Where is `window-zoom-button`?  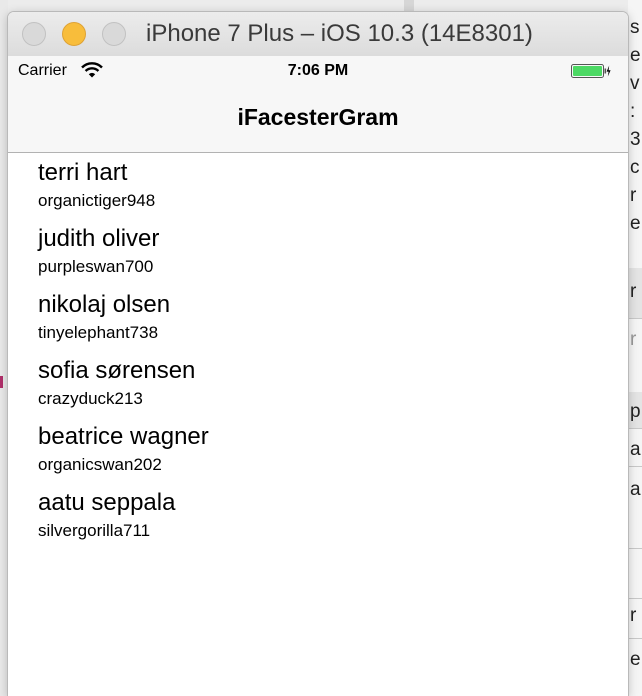 window-zoom-button is located at coordinates (114, 34).